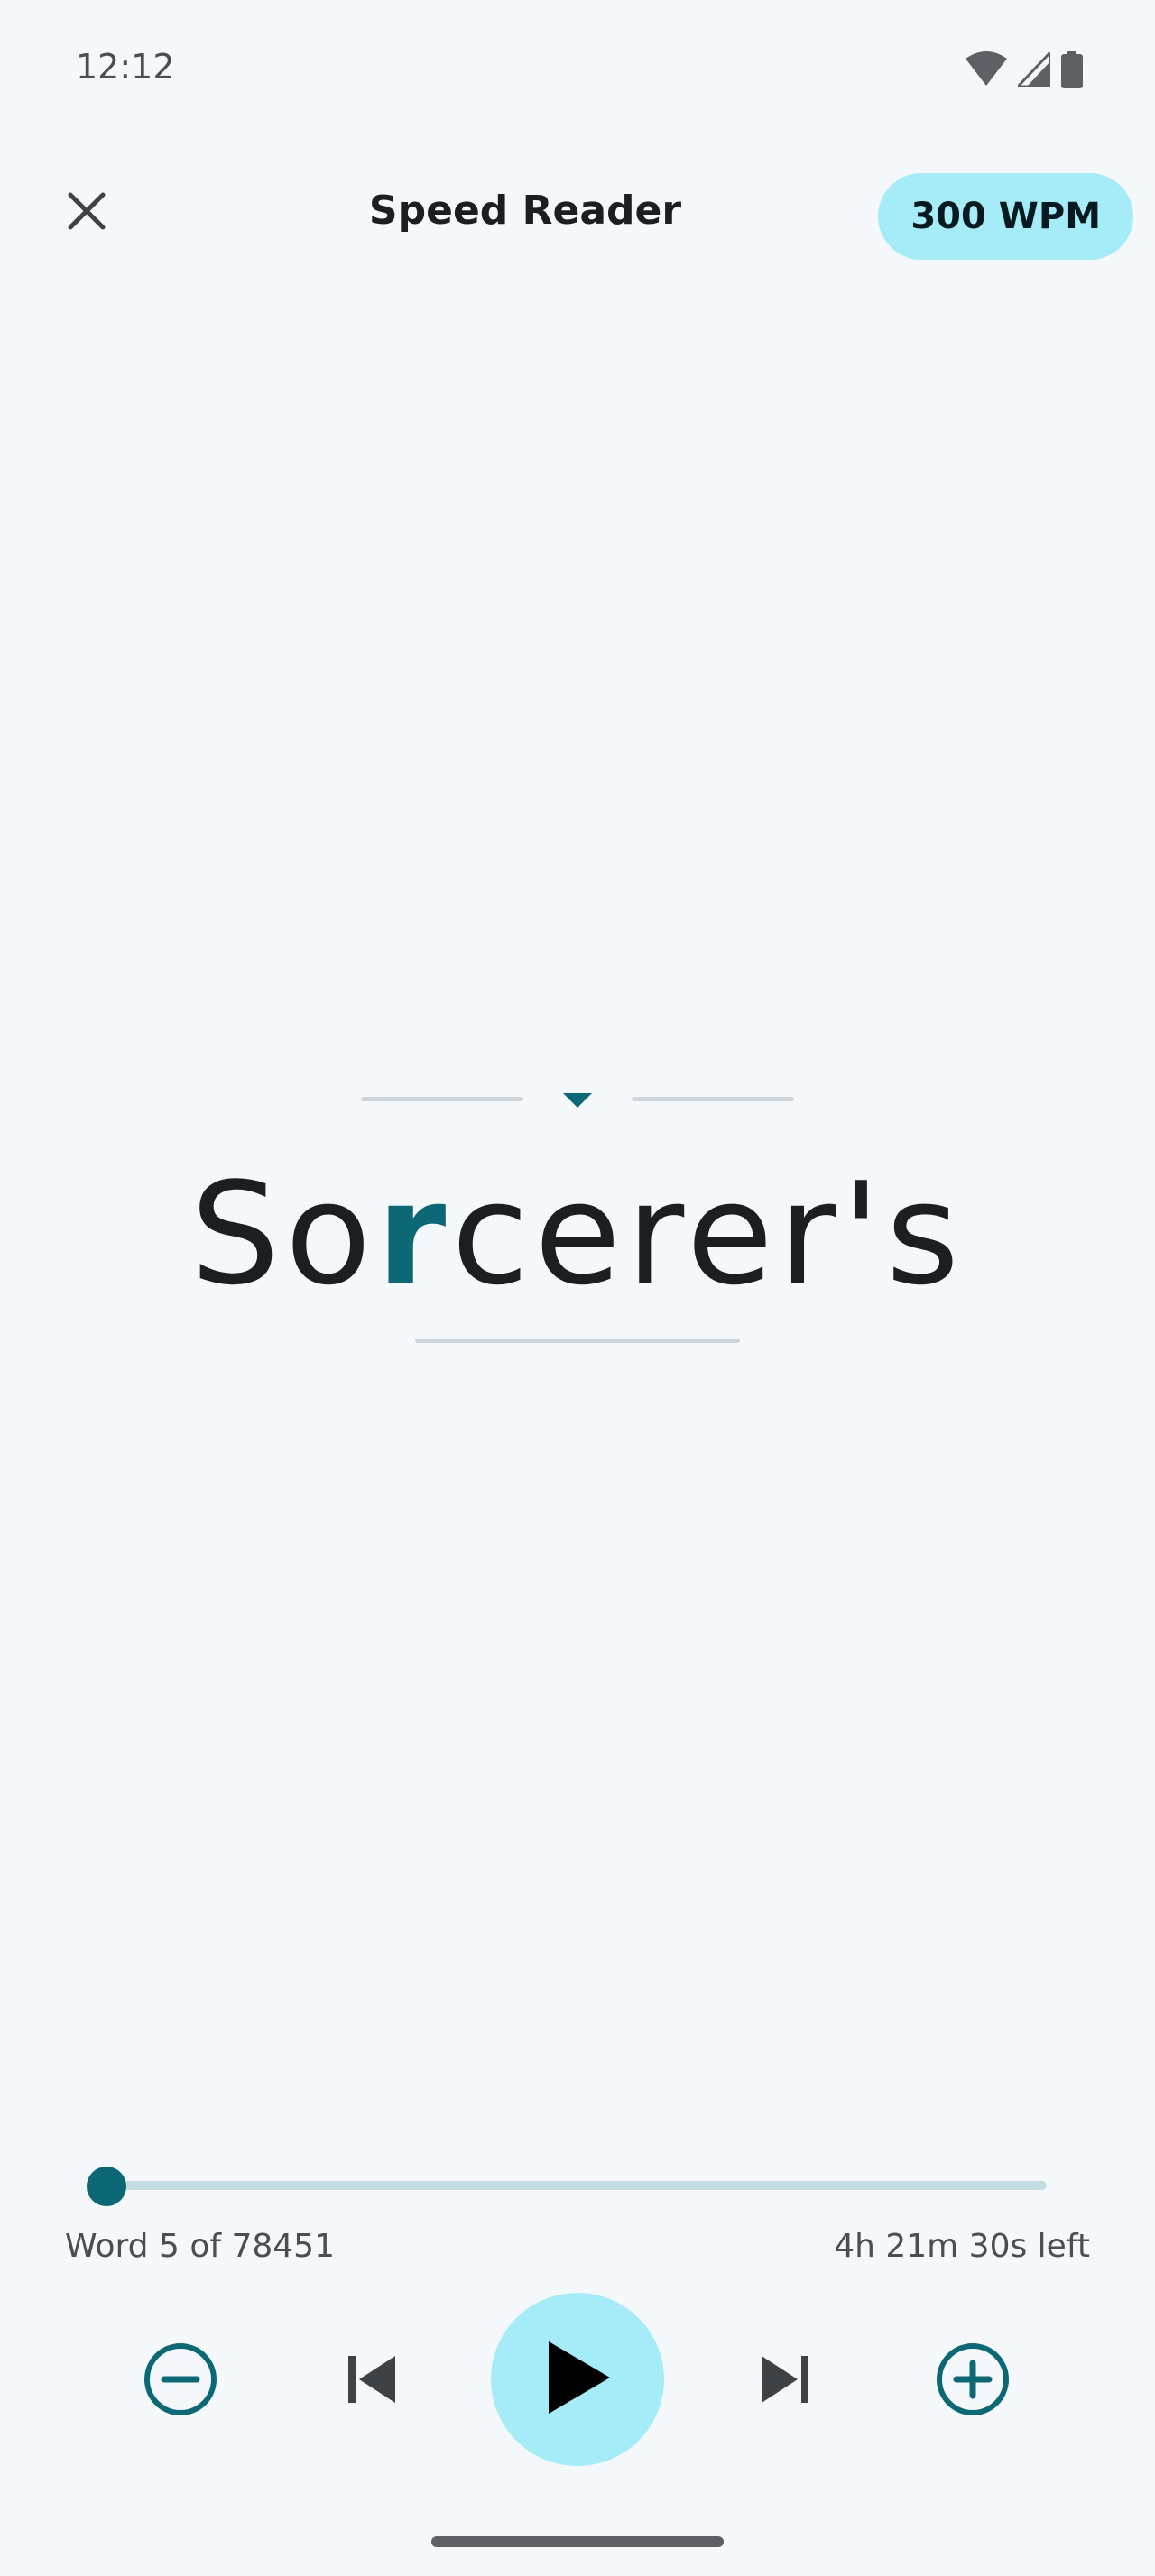 The image size is (1155, 2576). I want to click on current-word: Sorcerer's, so click(577, 1234).